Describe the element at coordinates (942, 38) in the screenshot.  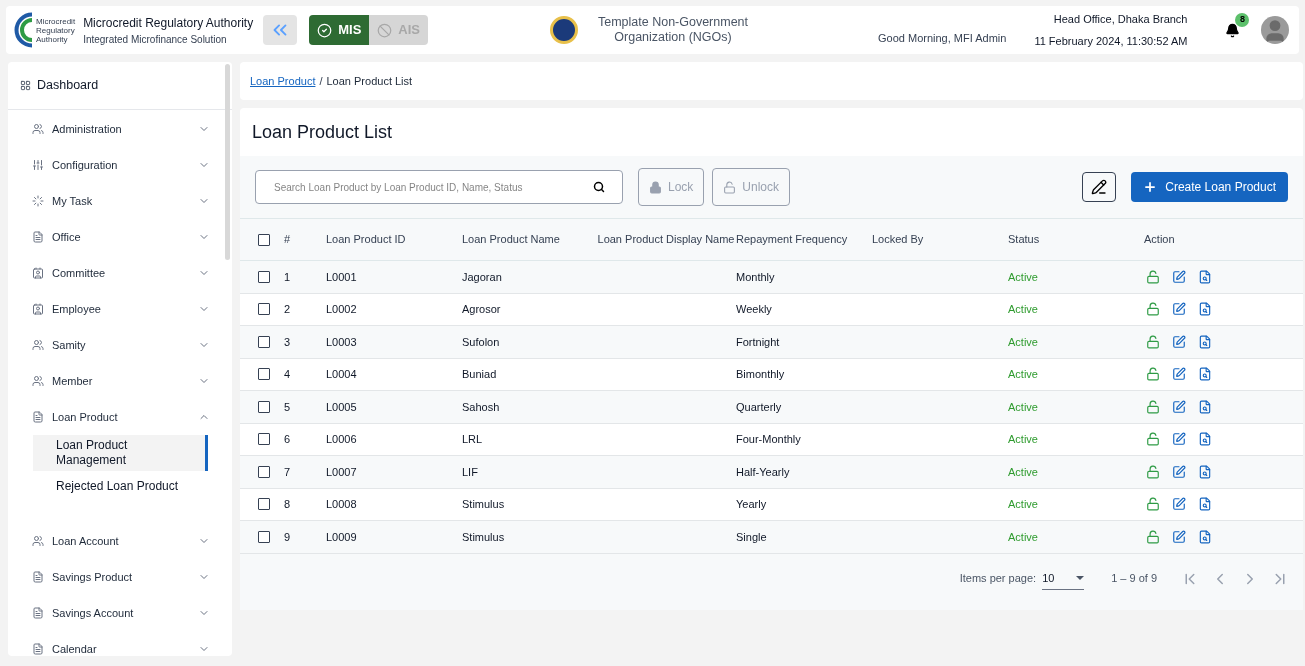
I see `greeting-text: Good Morning, MFI Admin` at that location.